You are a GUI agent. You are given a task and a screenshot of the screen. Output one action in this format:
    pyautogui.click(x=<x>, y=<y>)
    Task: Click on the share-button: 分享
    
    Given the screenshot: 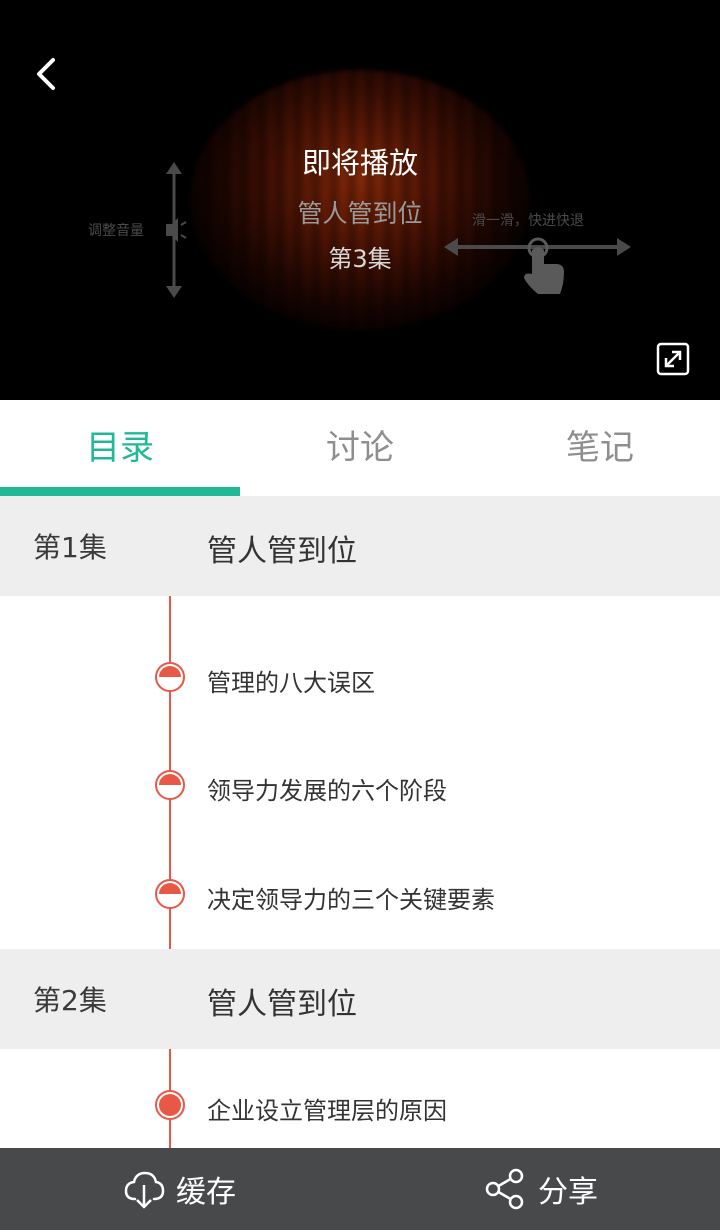 What is the action you would take?
    pyautogui.click(x=541, y=1189)
    